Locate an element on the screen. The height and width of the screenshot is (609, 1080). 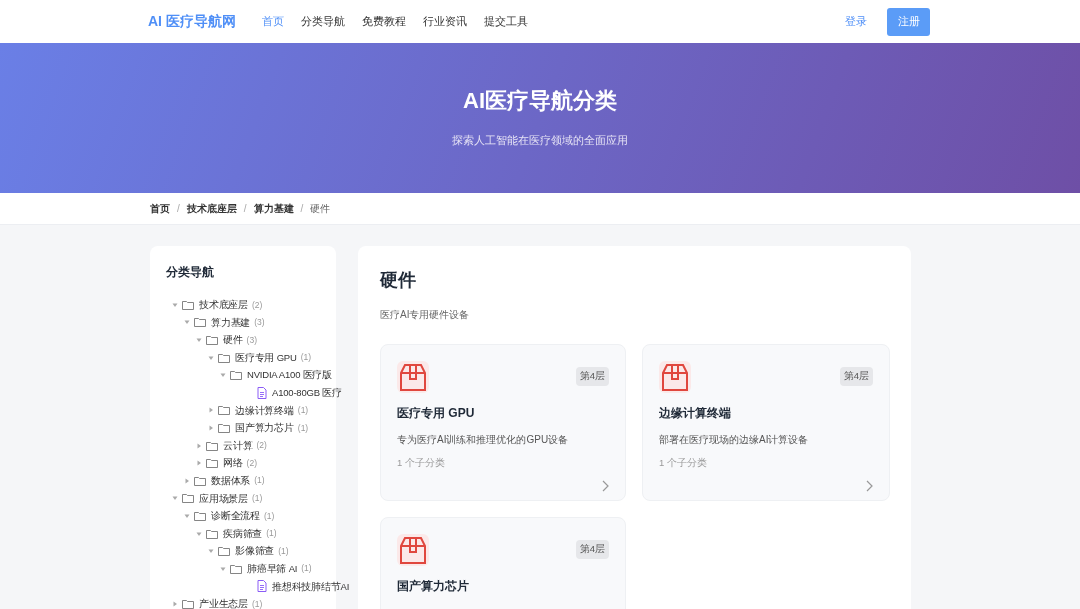
tree-item: 肺癌早筛 AI is located at coordinates (272, 568).